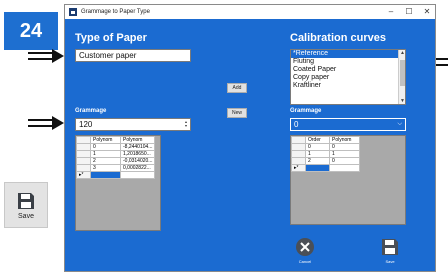 This screenshot has width=448, height=272. I want to click on maximize-button: ☐, so click(409, 12).